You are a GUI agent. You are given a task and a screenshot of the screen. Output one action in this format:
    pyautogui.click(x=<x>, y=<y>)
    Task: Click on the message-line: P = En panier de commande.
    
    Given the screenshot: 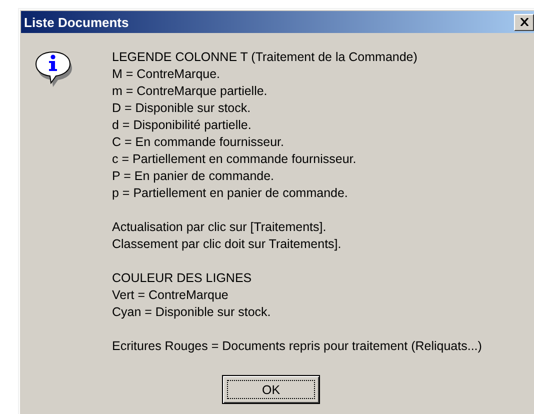 What is the action you would take?
    pyautogui.click(x=194, y=176)
    